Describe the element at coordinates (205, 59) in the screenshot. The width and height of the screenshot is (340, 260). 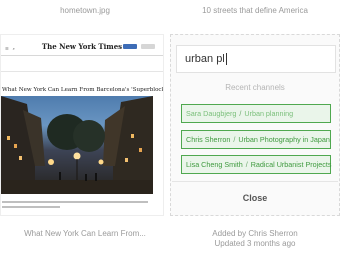
I see `search-input-value: urban pl` at that location.